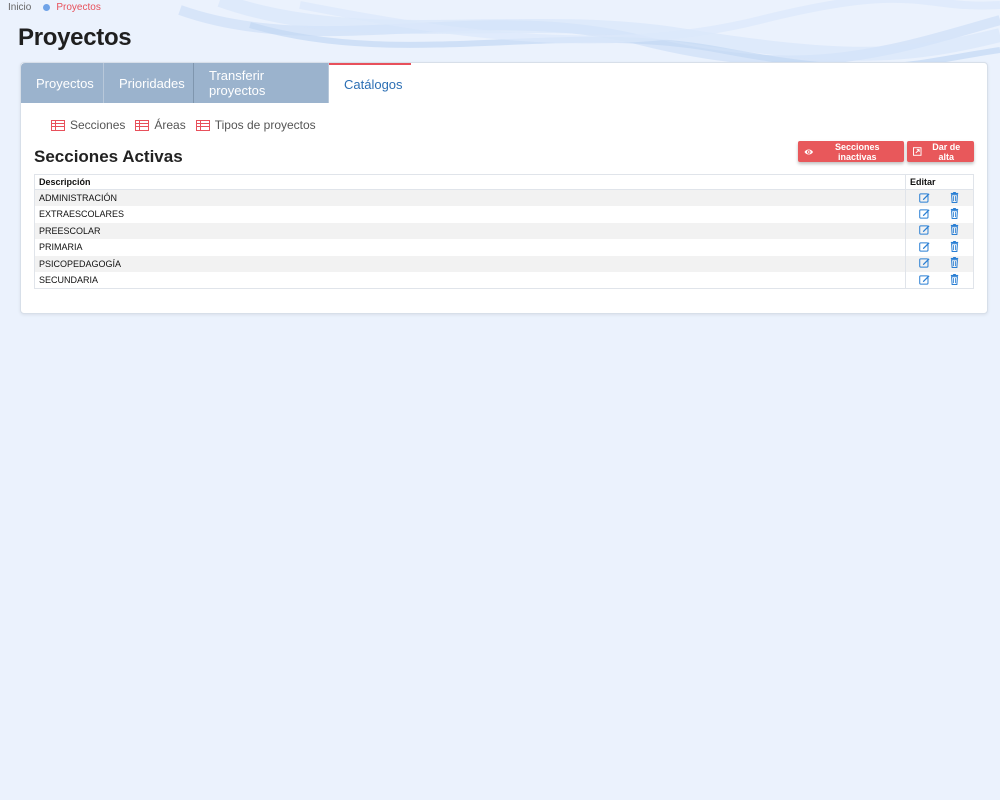 This screenshot has height=800, width=1000. Describe the element at coordinates (809, 151) in the screenshot. I see `eye-icon` at that location.